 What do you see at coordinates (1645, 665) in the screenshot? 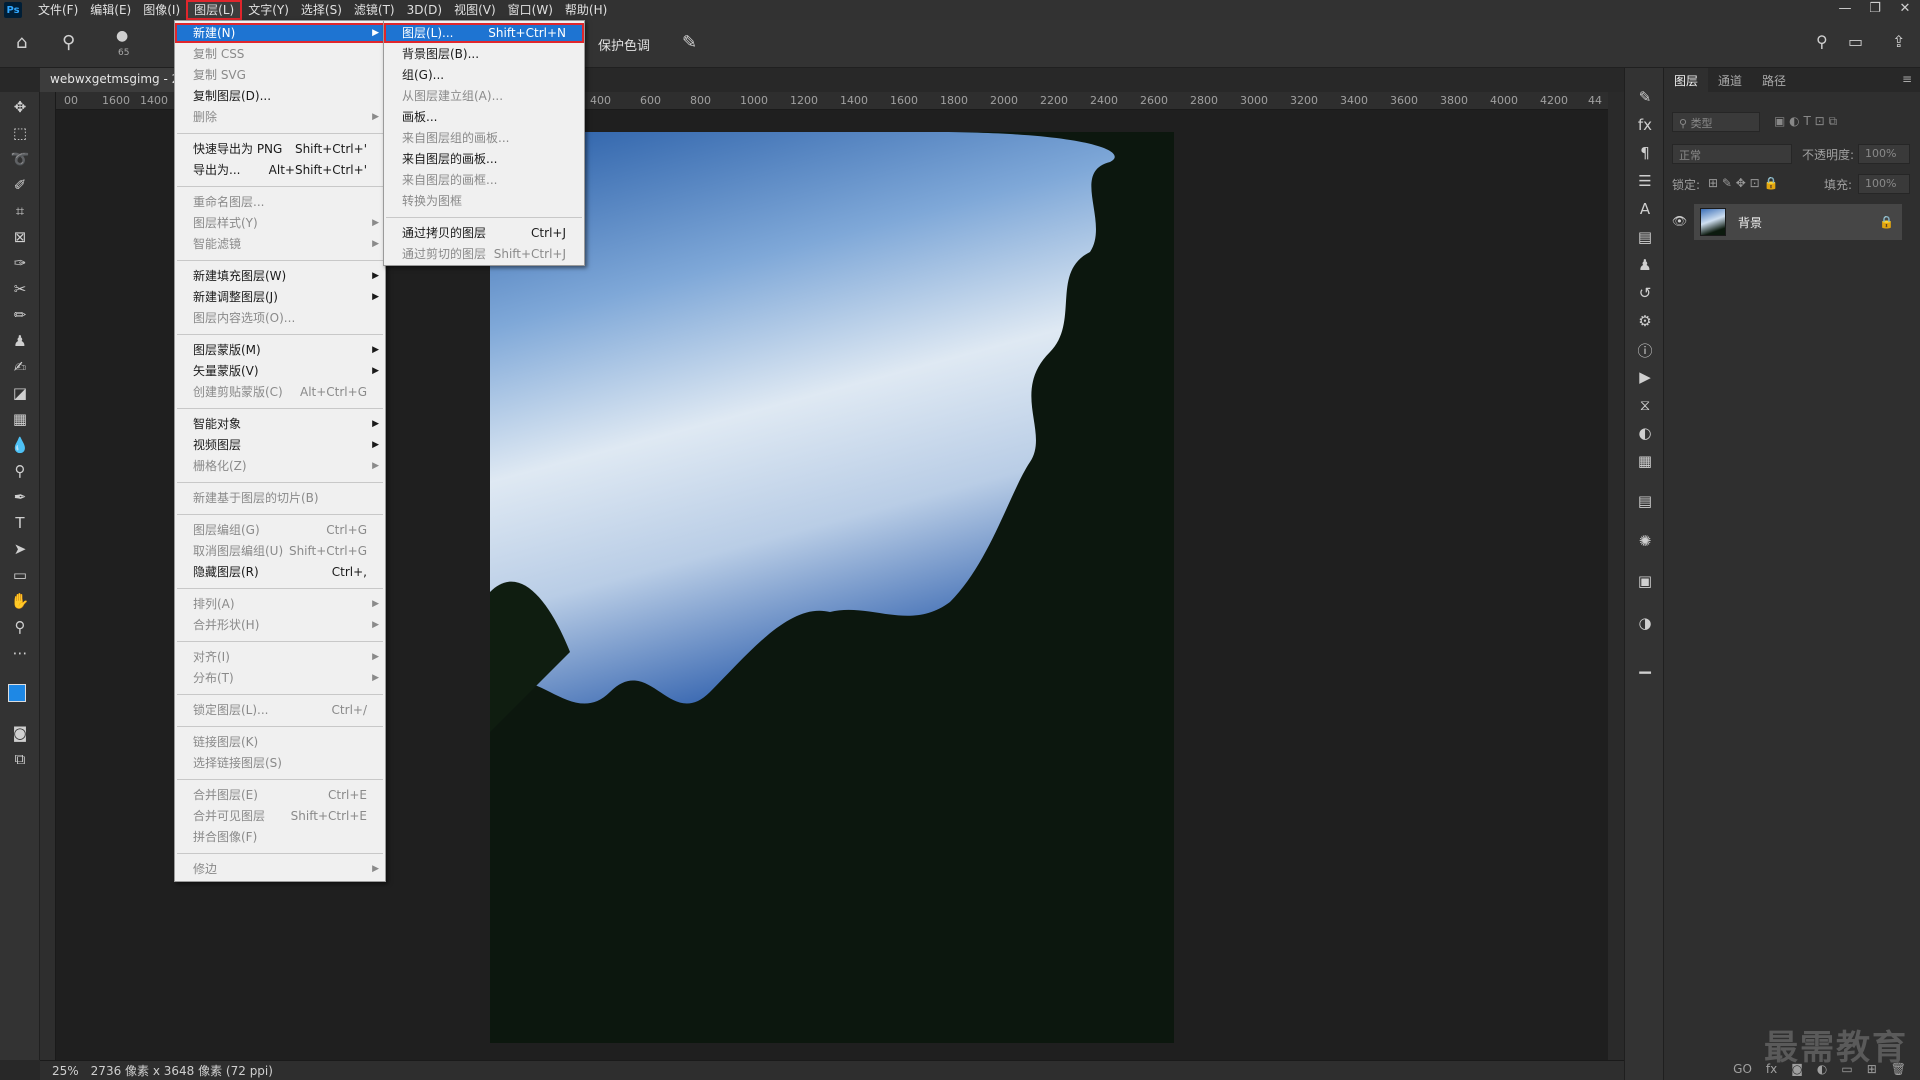
I see `measurement-icon: ▁` at bounding box center [1645, 665].